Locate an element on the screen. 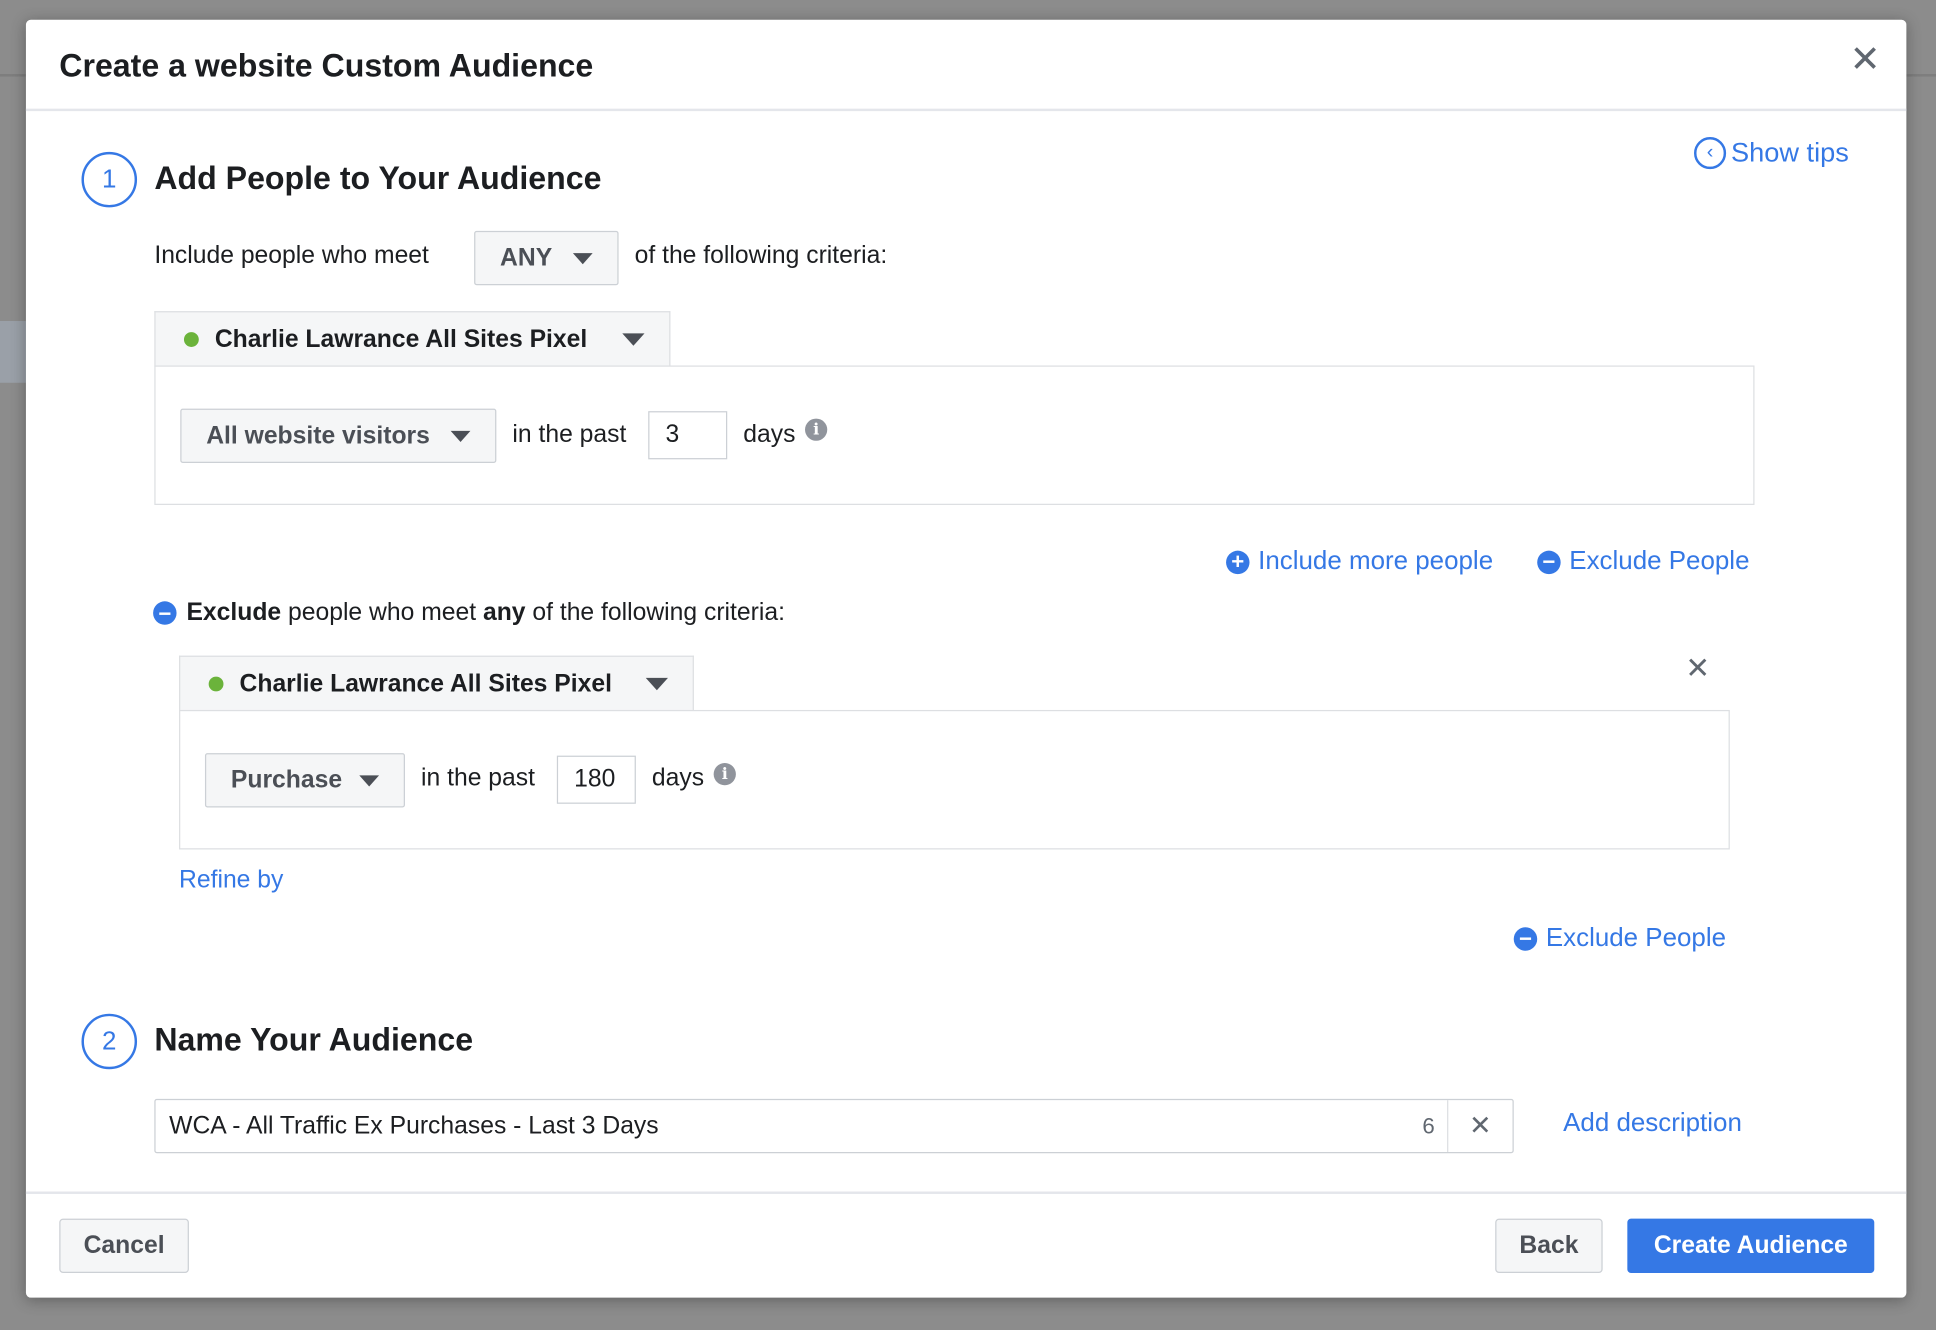 The image size is (1936, 1330). match-any-dropdown: ANY is located at coordinates (546, 258).